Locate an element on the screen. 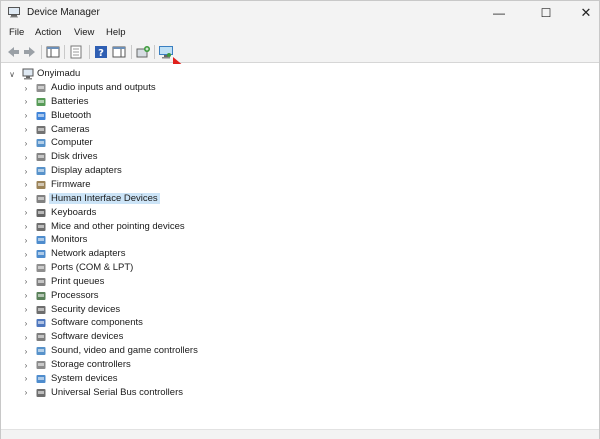  monitor-icon is located at coordinates (41, 240).